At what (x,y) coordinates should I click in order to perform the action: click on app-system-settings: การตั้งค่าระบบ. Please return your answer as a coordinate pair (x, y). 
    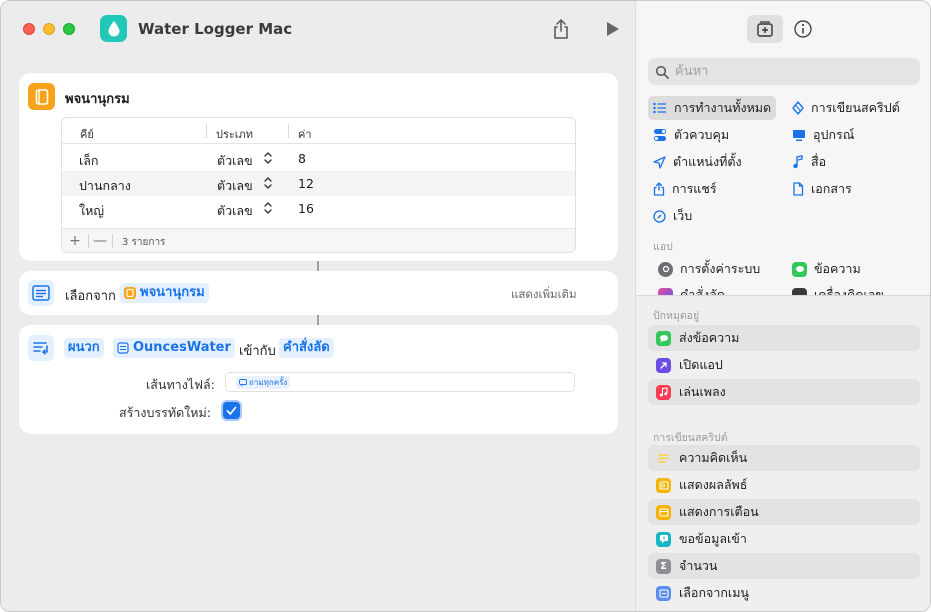
    Looking at the image, I should click on (709, 269).